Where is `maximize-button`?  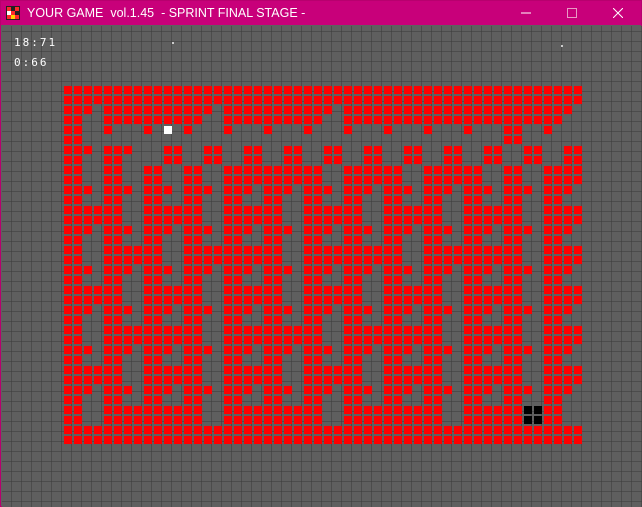 maximize-button is located at coordinates (572, 13).